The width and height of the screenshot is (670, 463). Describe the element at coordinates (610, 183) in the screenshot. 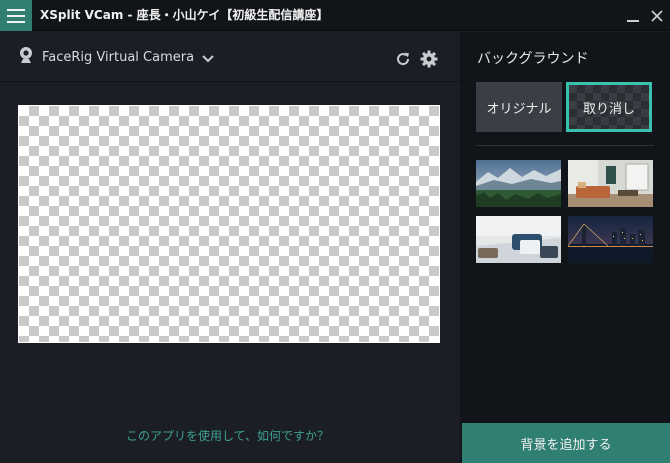

I see `thumbnail-living-room` at that location.